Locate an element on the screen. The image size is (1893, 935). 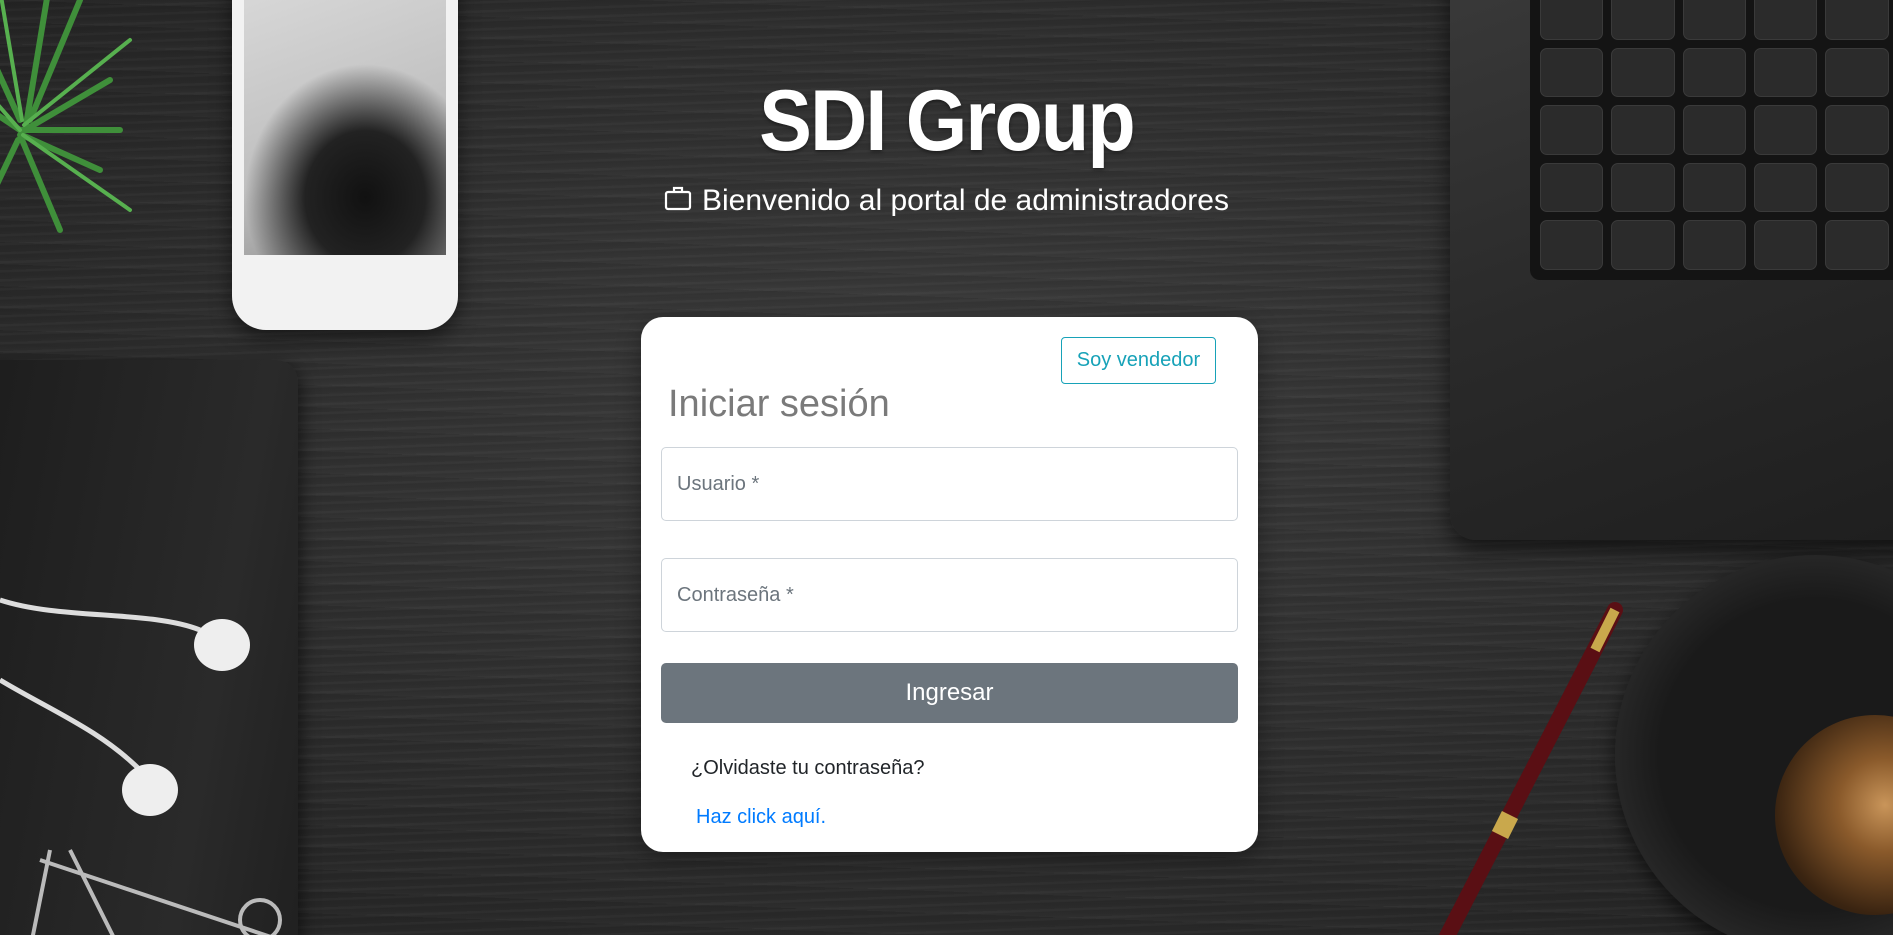
username-input is located at coordinates (949, 484).